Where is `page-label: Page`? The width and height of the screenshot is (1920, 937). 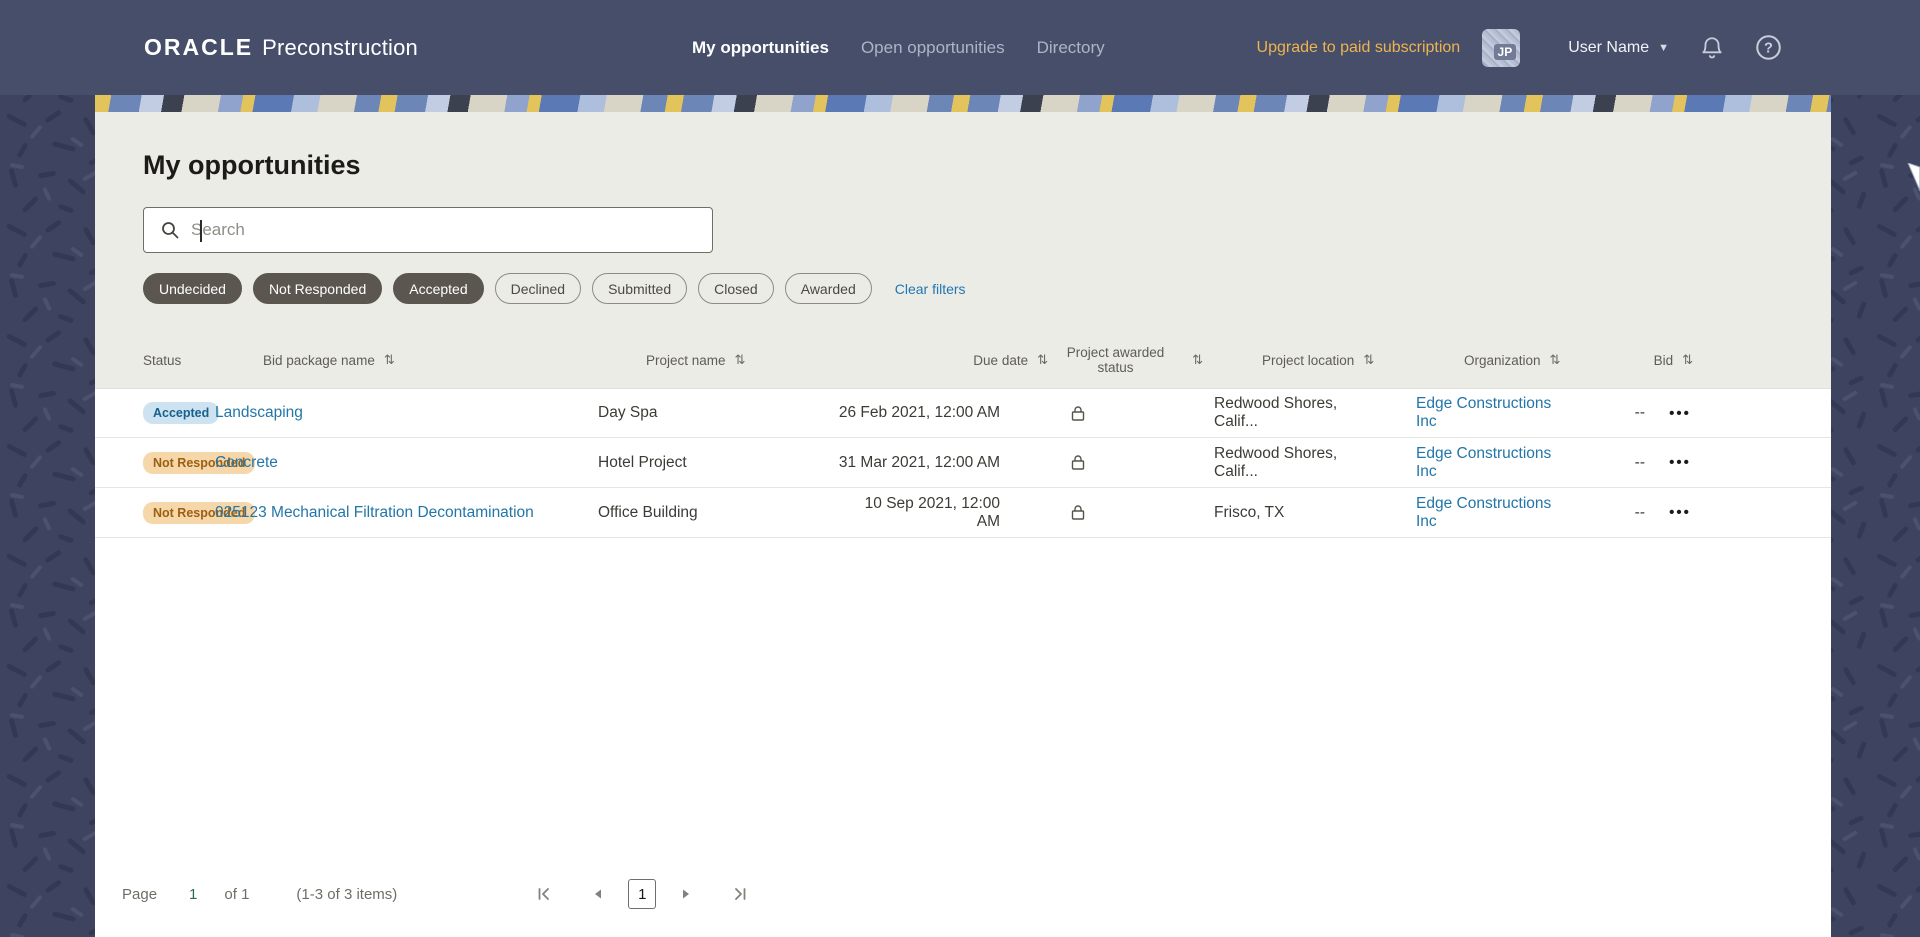 page-label: Page is located at coordinates (140, 894).